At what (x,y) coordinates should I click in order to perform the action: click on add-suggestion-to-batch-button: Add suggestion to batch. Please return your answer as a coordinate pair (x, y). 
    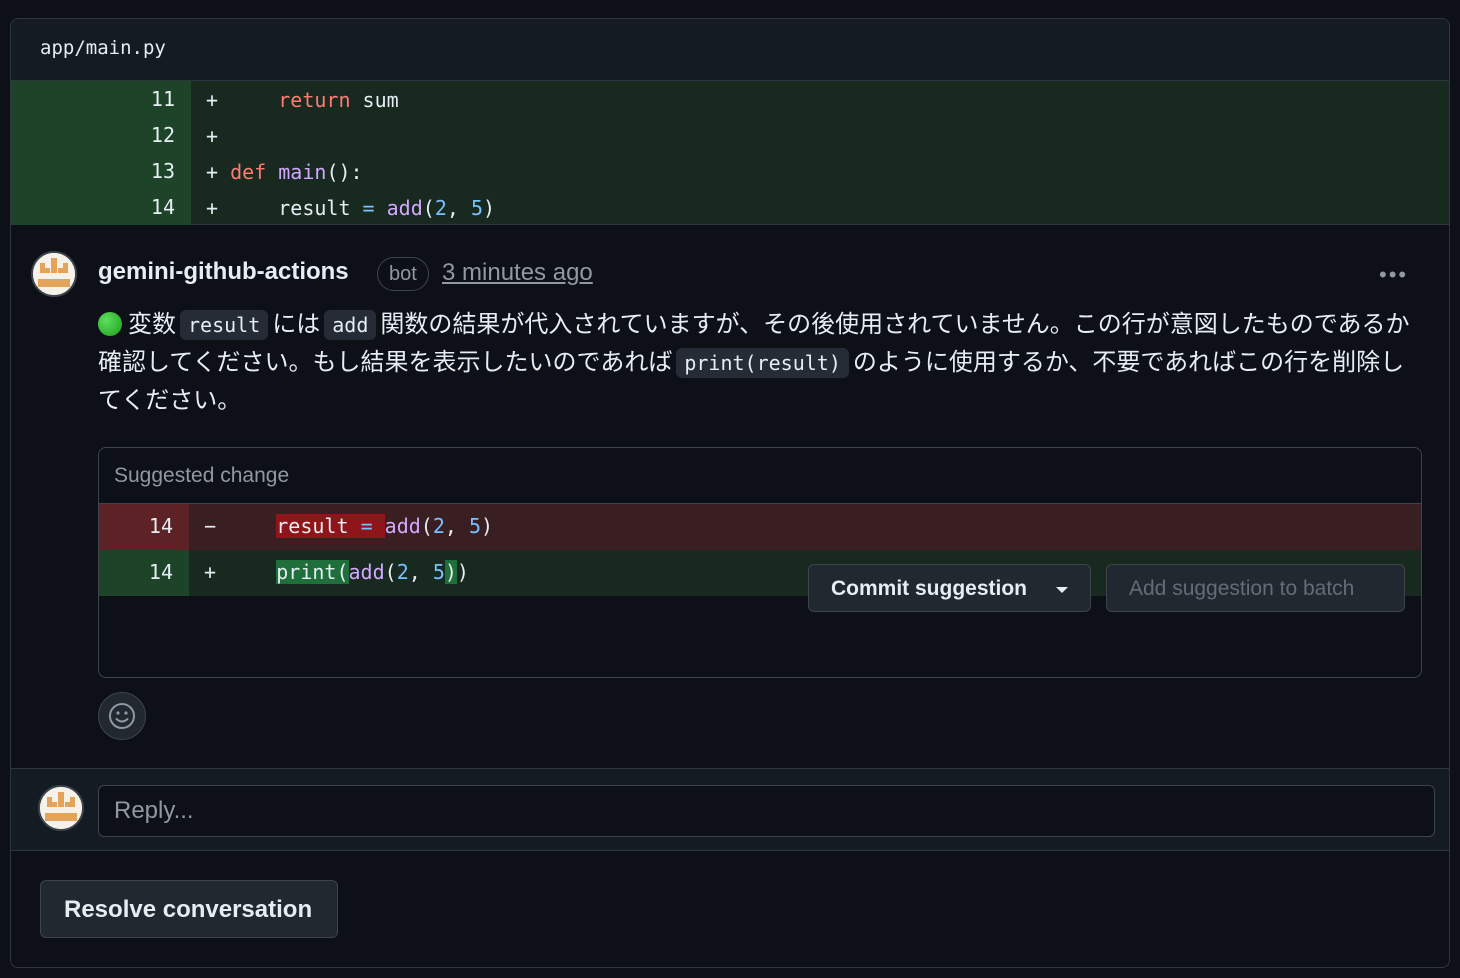
    Looking at the image, I should click on (1255, 588).